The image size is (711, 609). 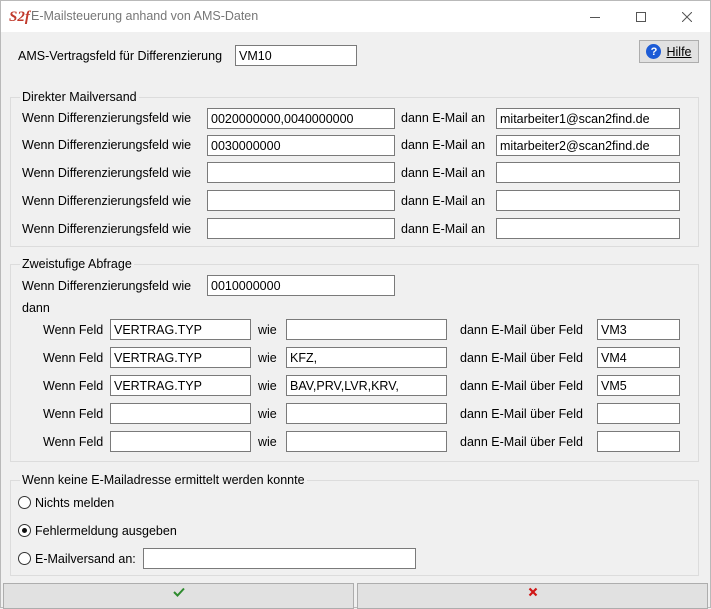 I want to click on cancel-button, so click(x=532, y=596).